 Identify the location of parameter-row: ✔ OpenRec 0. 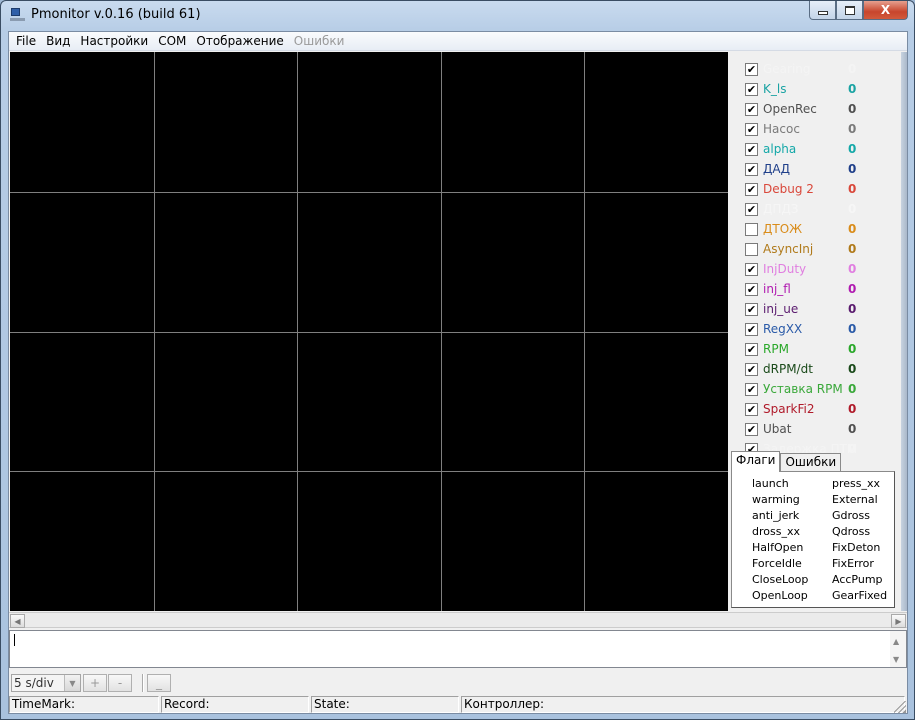
(820, 109).